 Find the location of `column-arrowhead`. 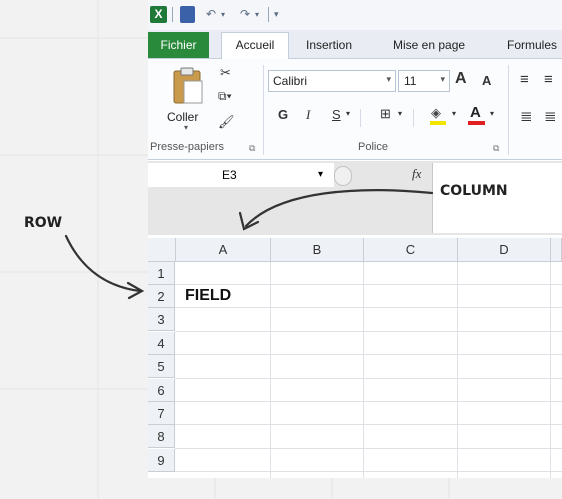

column-arrowhead is located at coordinates (249, 221).